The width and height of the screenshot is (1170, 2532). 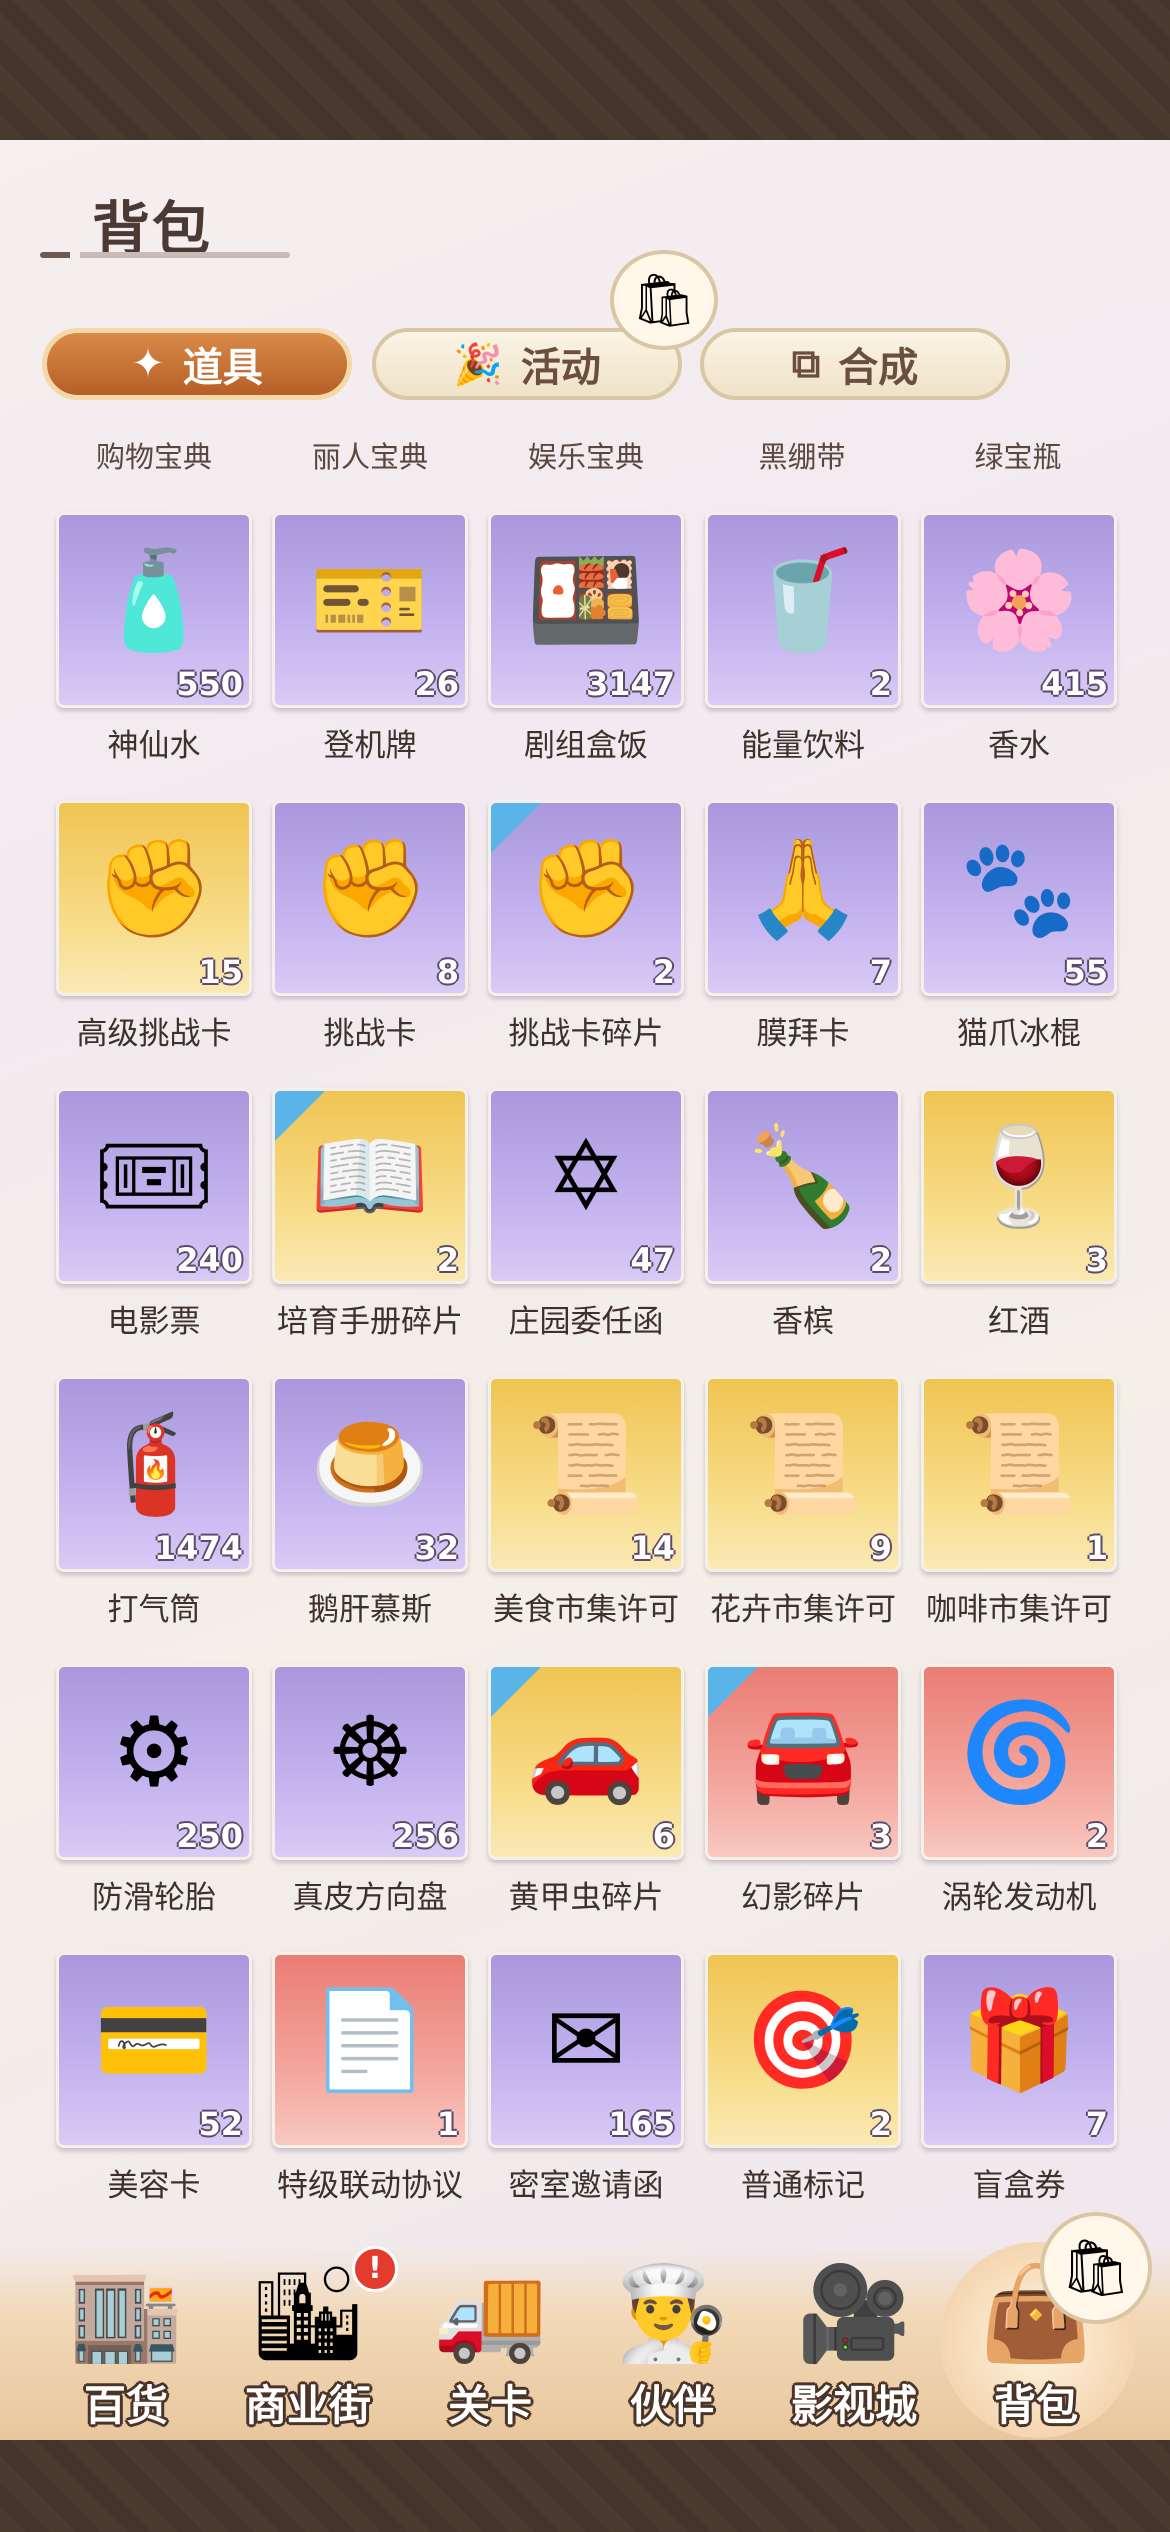 What do you see at coordinates (154, 898) in the screenshot?
I see `item-card: ✊ 15` at bounding box center [154, 898].